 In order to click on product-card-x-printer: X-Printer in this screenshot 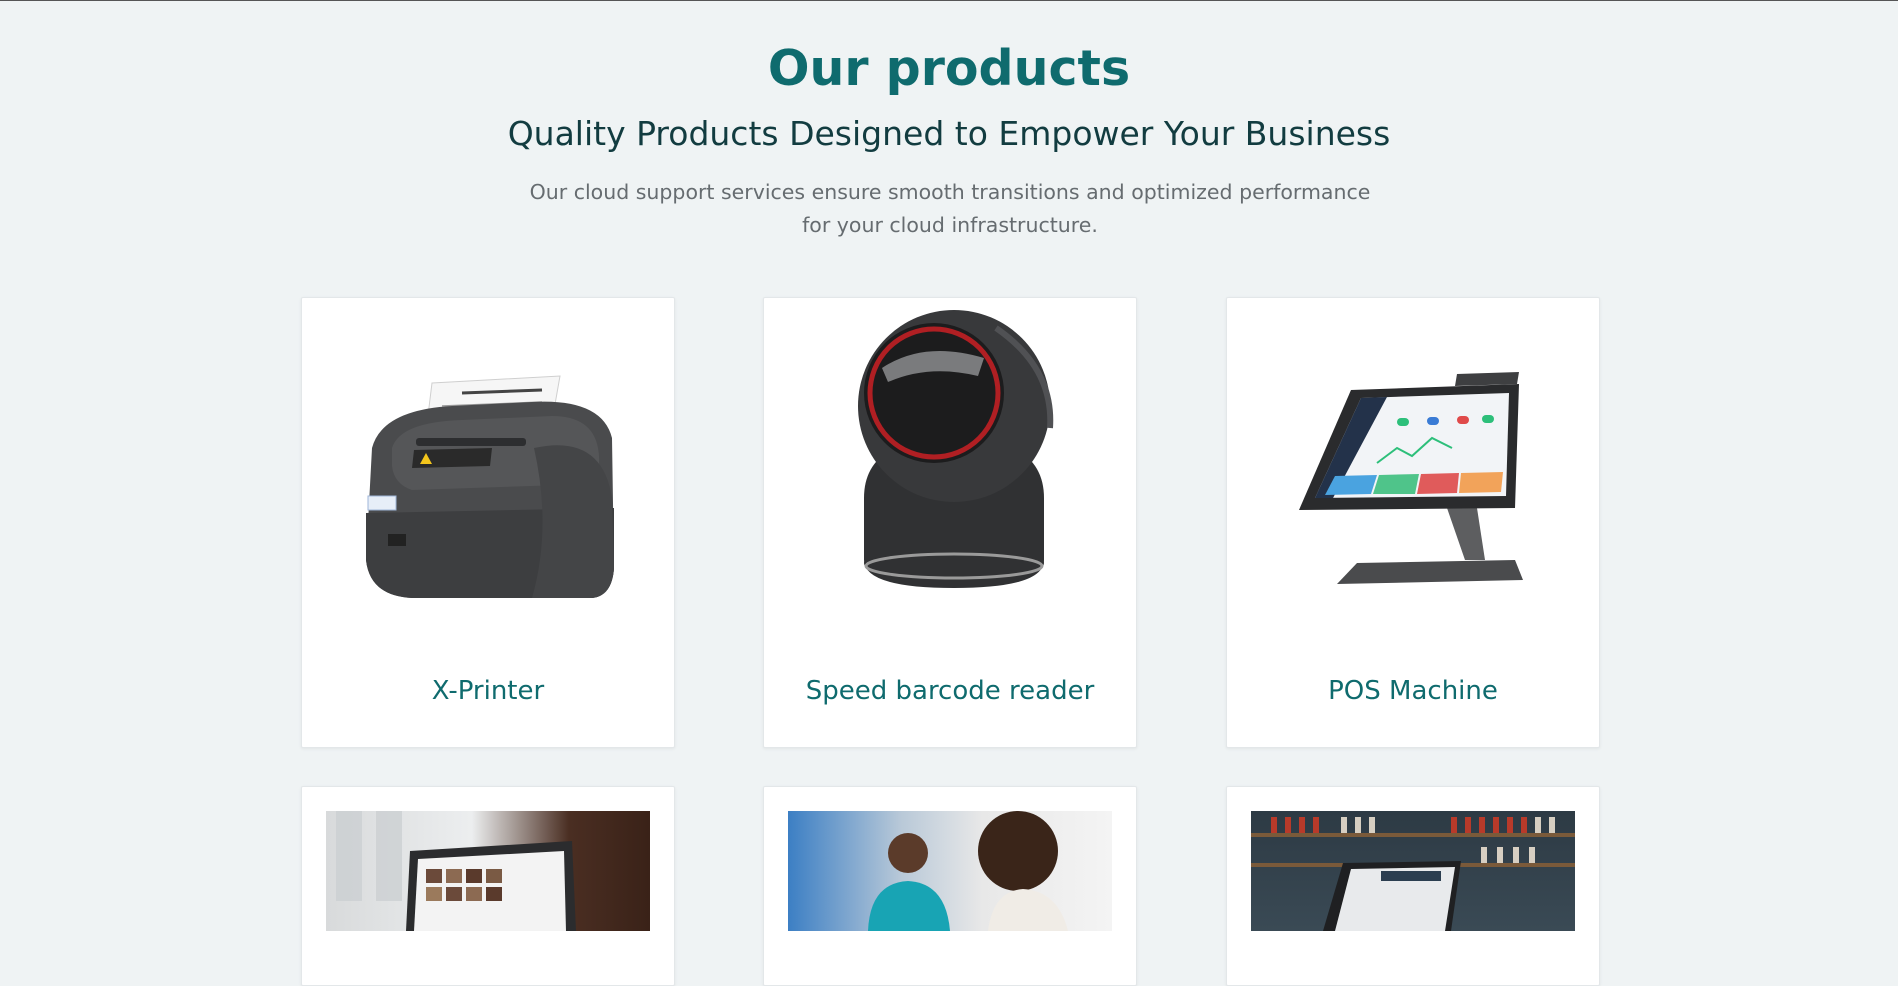, I will do `click(488, 522)`.